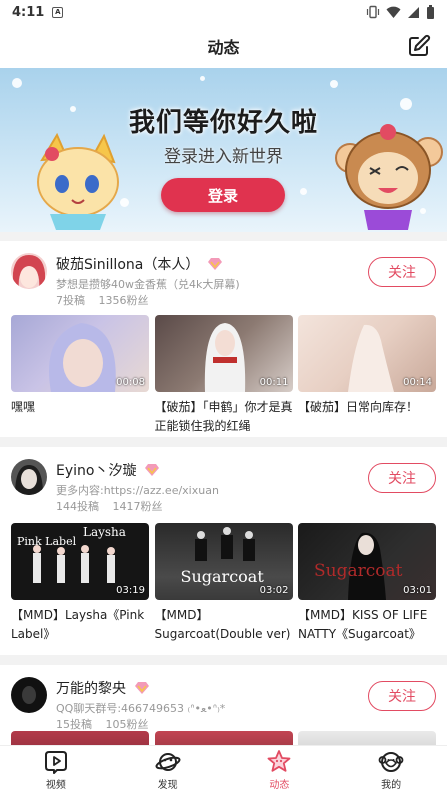 The width and height of the screenshot is (447, 794). I want to click on video-item: 00:08 嘿嘿, so click(80, 375).